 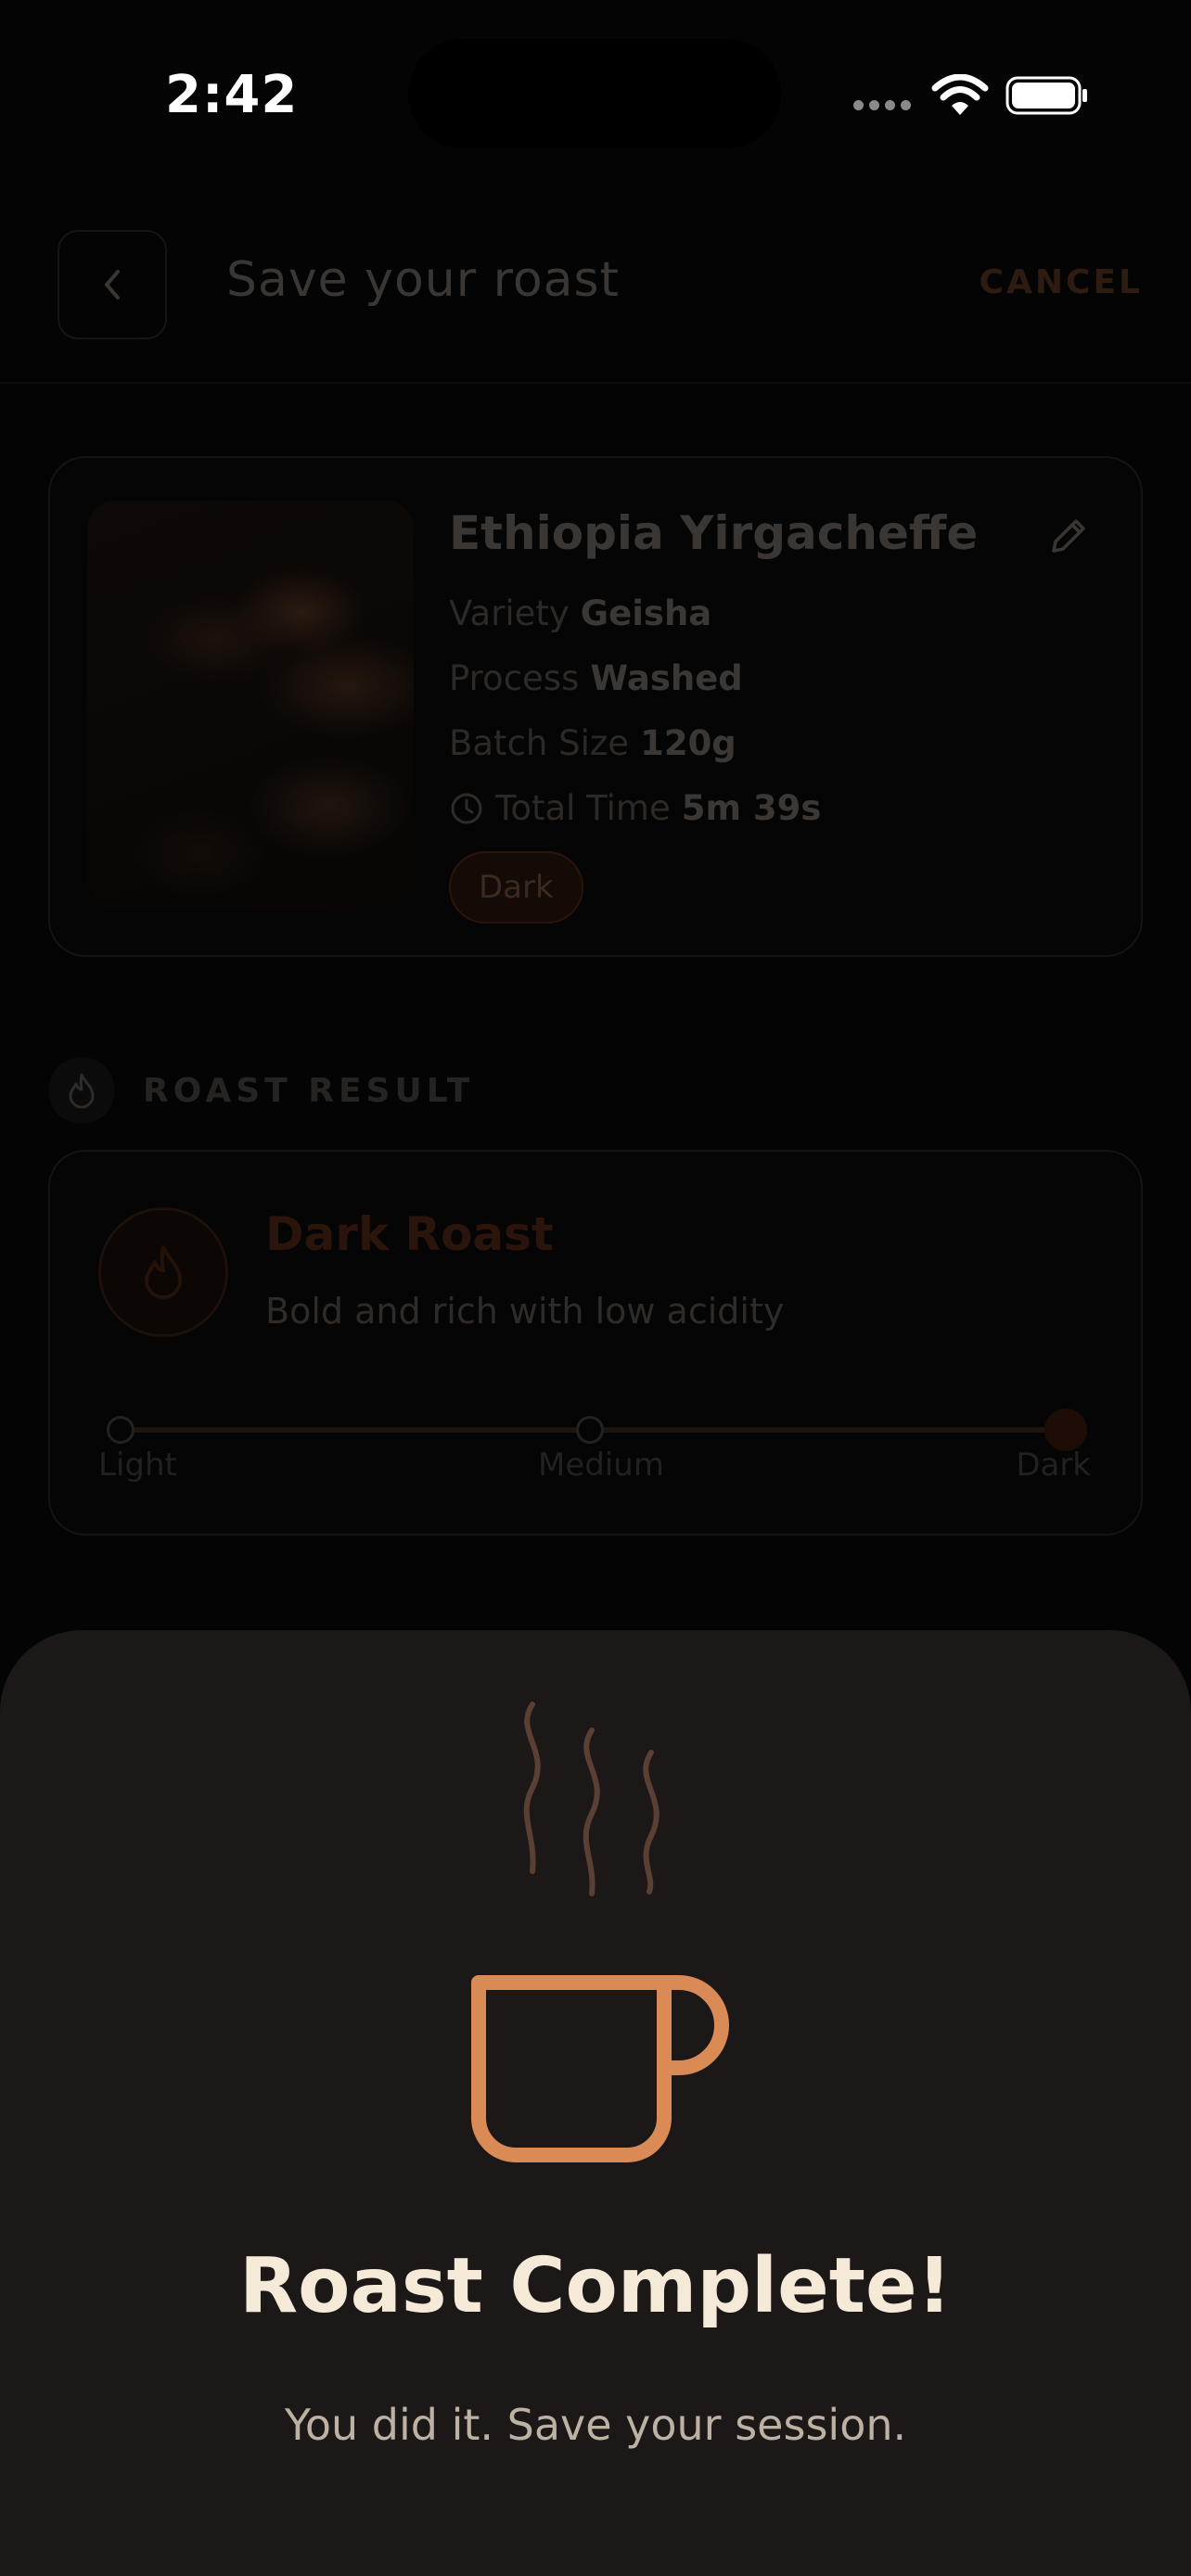 I want to click on section-title: ROAST RESULT, so click(x=309, y=1090).